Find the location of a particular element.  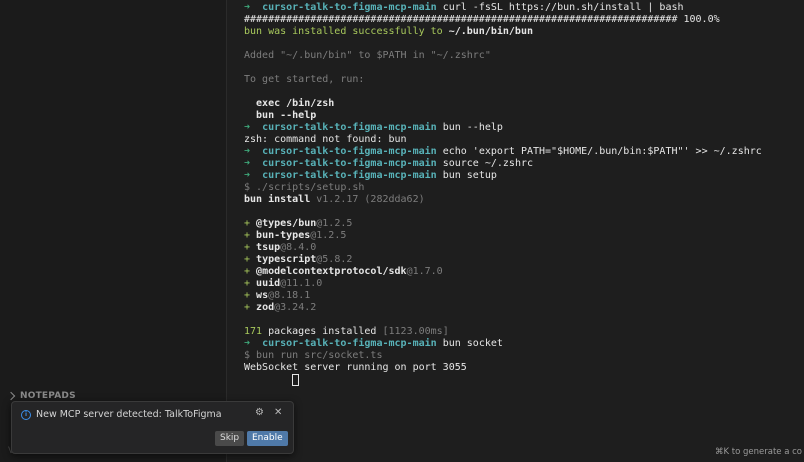

terminal-text: ws is located at coordinates (262, 295).